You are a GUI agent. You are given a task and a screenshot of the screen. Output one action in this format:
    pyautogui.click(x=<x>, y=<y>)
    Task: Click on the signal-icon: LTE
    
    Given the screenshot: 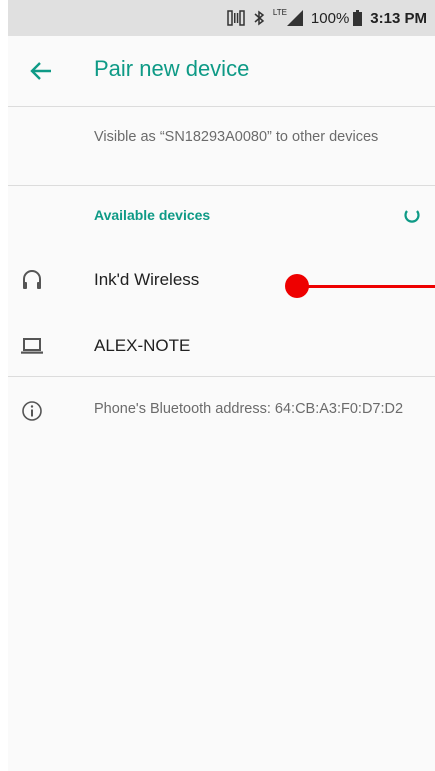 What is the action you would take?
    pyautogui.click(x=287, y=16)
    